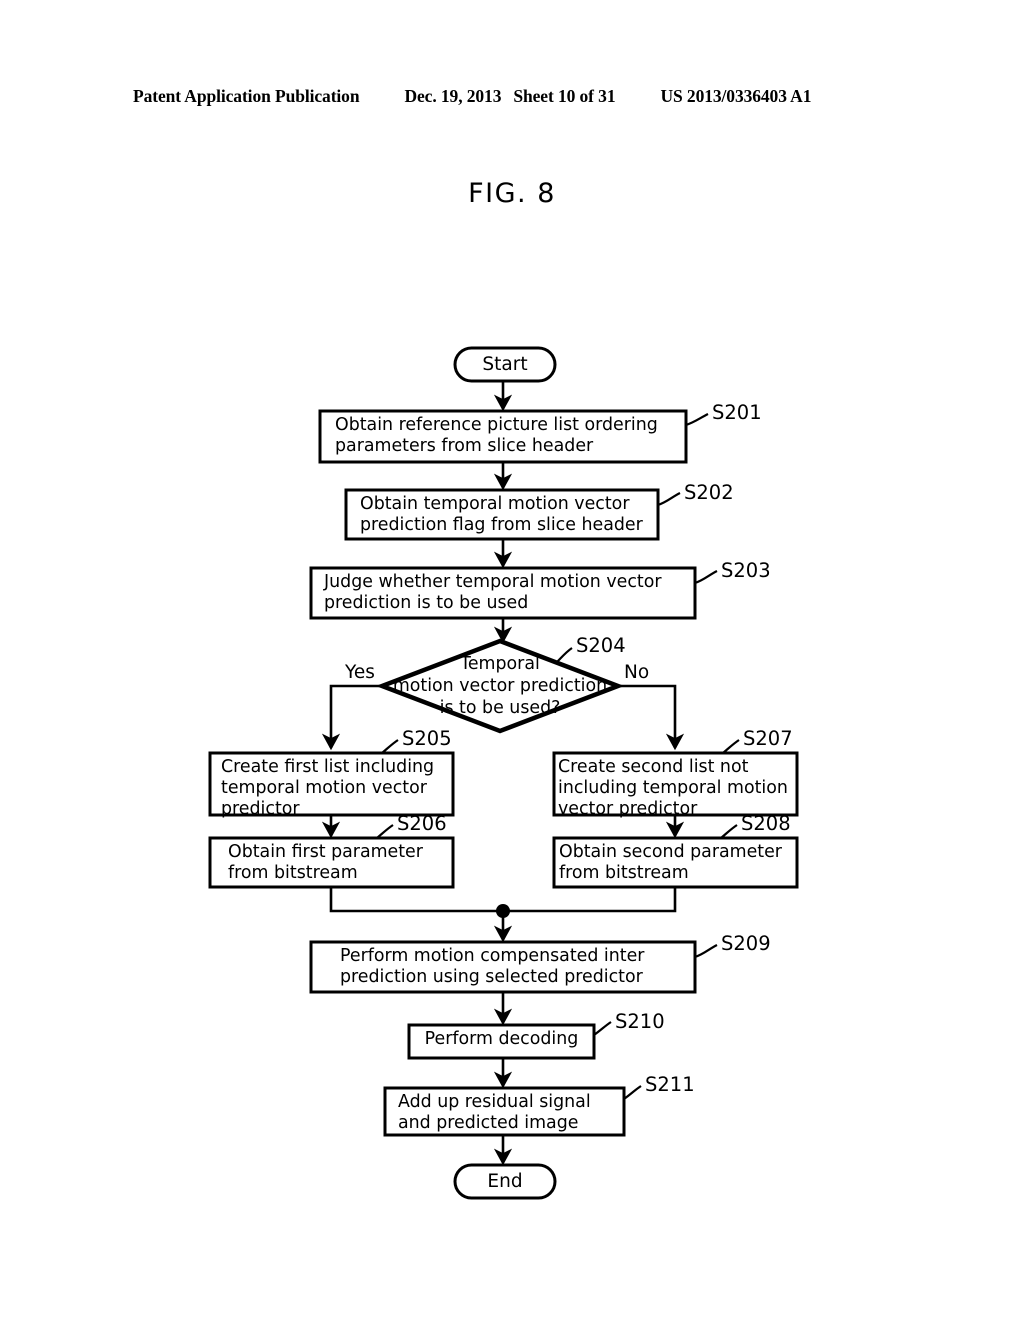 The width and height of the screenshot is (1024, 1320). I want to click on branch-label-no: No, so click(637, 672).